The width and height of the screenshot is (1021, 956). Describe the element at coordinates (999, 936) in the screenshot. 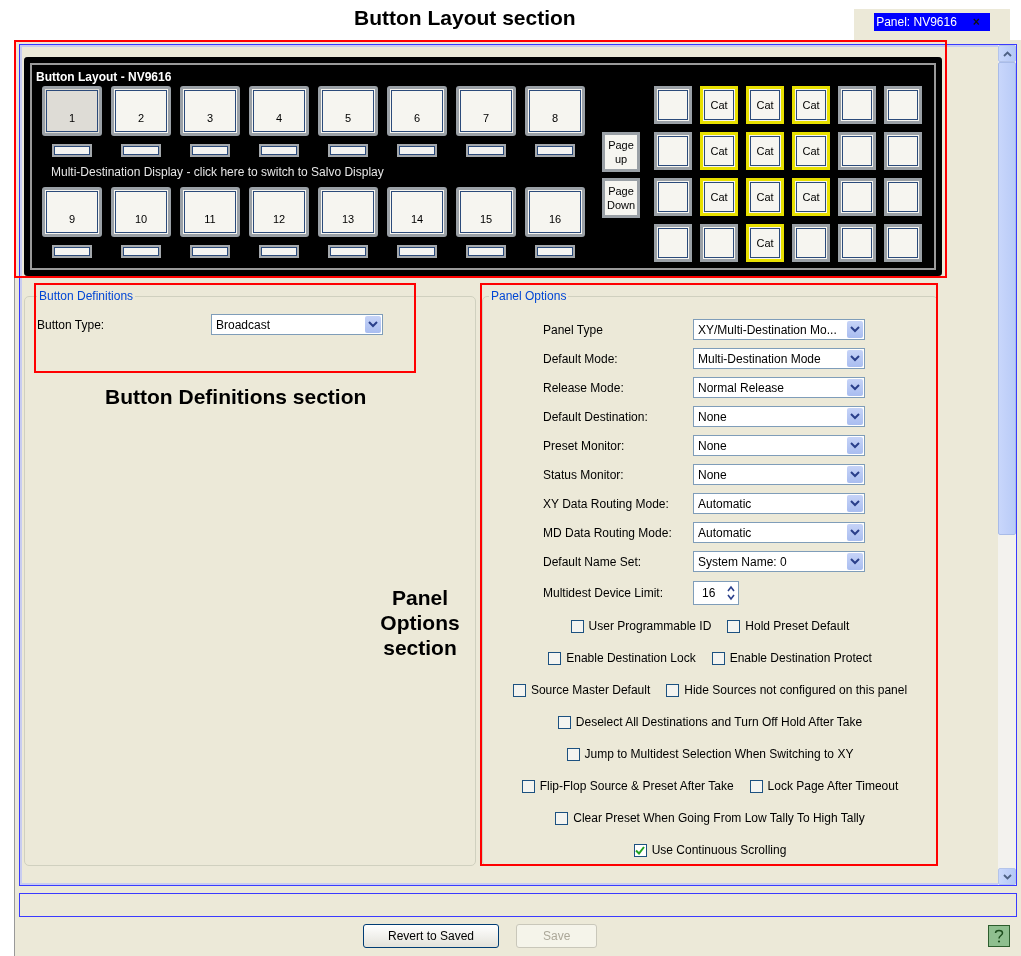

I see `help-icon` at that location.